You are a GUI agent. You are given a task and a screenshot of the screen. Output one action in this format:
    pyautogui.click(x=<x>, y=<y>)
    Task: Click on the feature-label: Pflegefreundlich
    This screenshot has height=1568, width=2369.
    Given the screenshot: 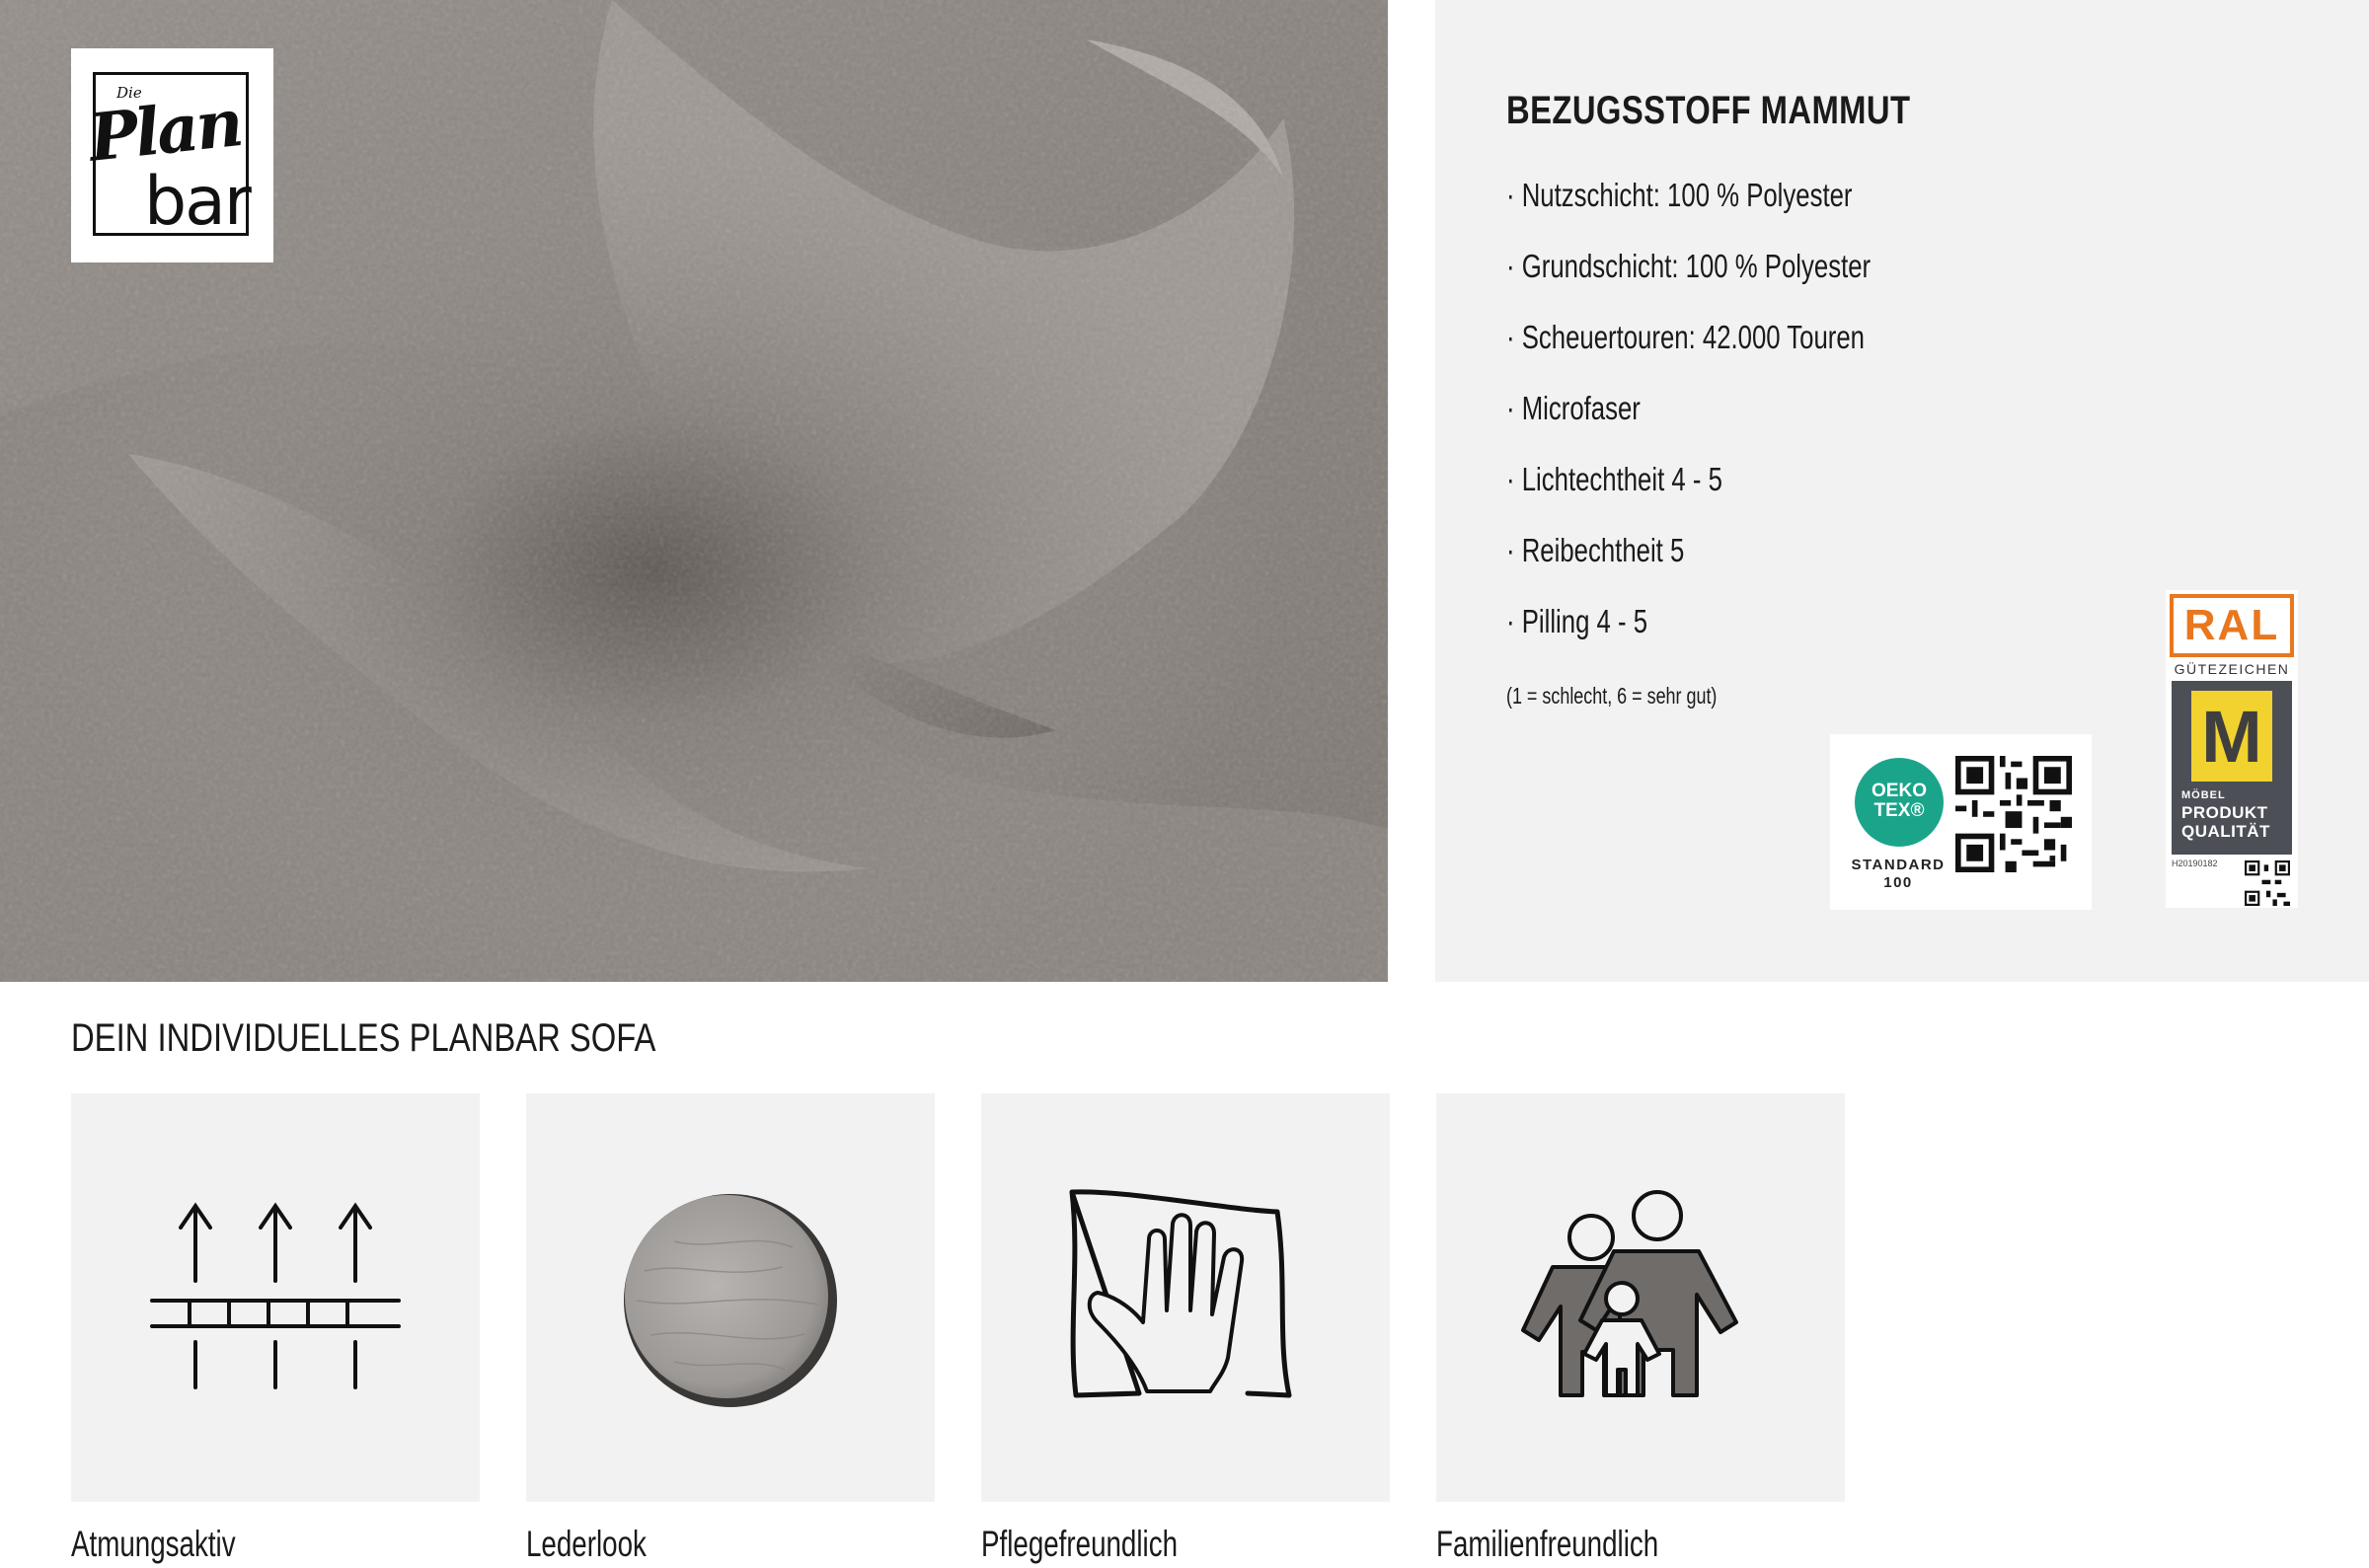 What is the action you would take?
    pyautogui.click(x=1080, y=1544)
    